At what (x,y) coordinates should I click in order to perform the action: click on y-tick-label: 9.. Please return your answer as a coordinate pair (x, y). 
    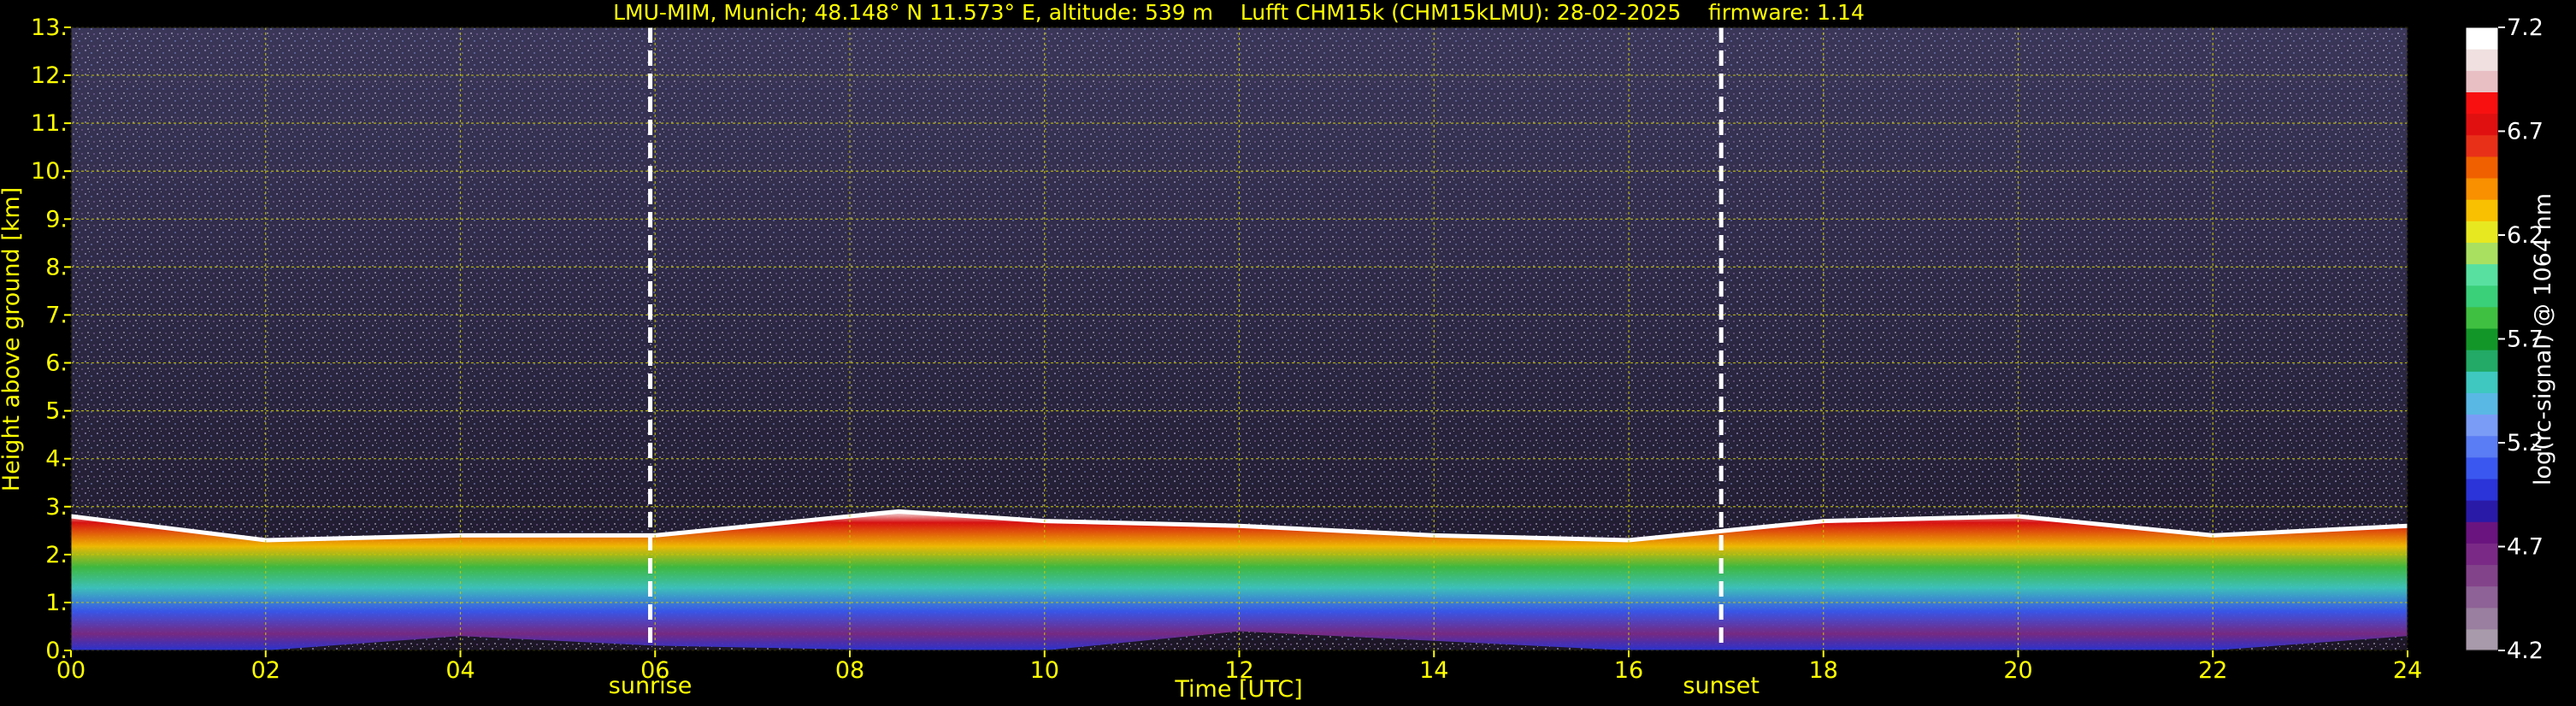
    Looking at the image, I should click on (56, 219).